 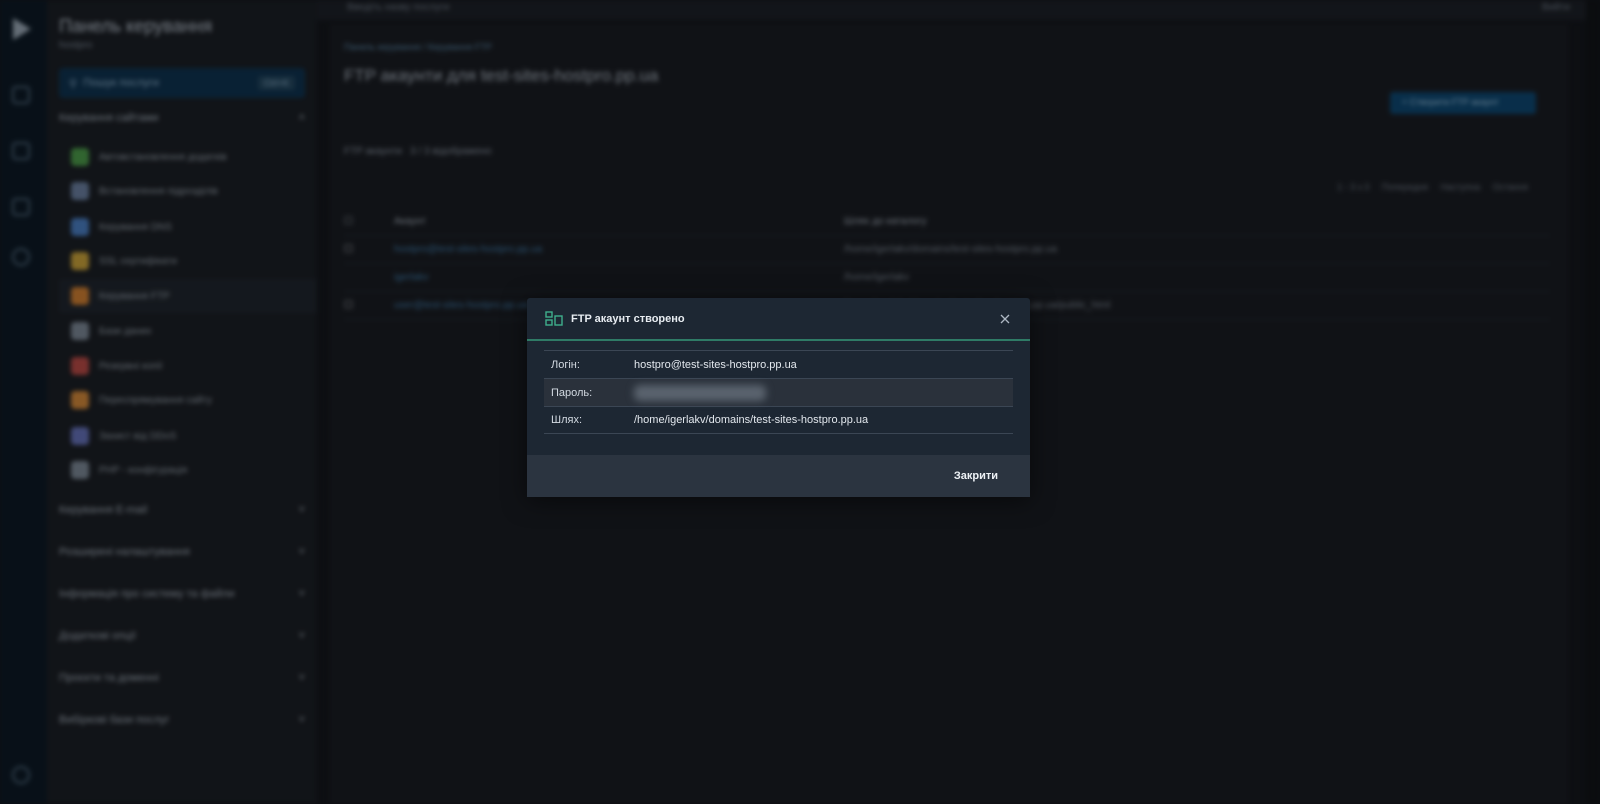 I want to click on login-label: Логін:, so click(x=565, y=364).